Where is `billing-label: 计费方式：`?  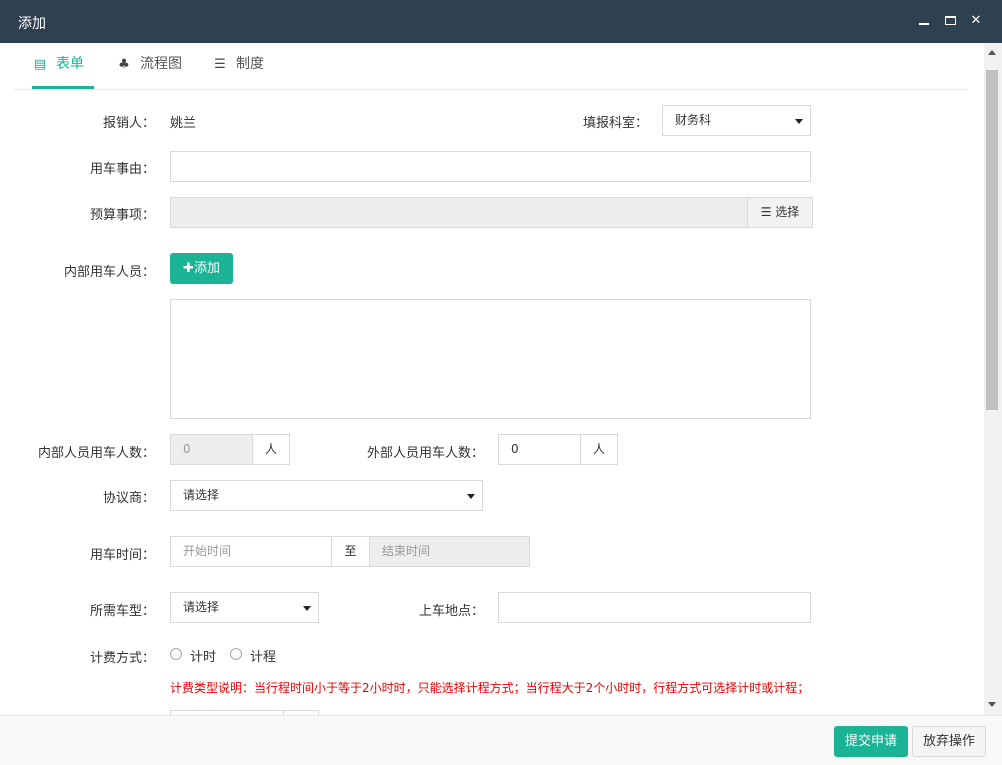
billing-label: 计费方式： is located at coordinates (122, 658).